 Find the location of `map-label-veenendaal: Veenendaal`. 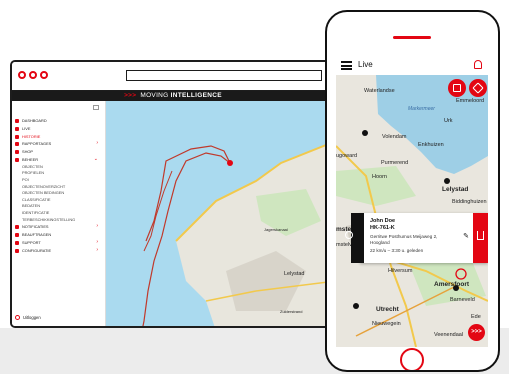

map-label-veenendaal: Veenendaal is located at coordinates (449, 335).